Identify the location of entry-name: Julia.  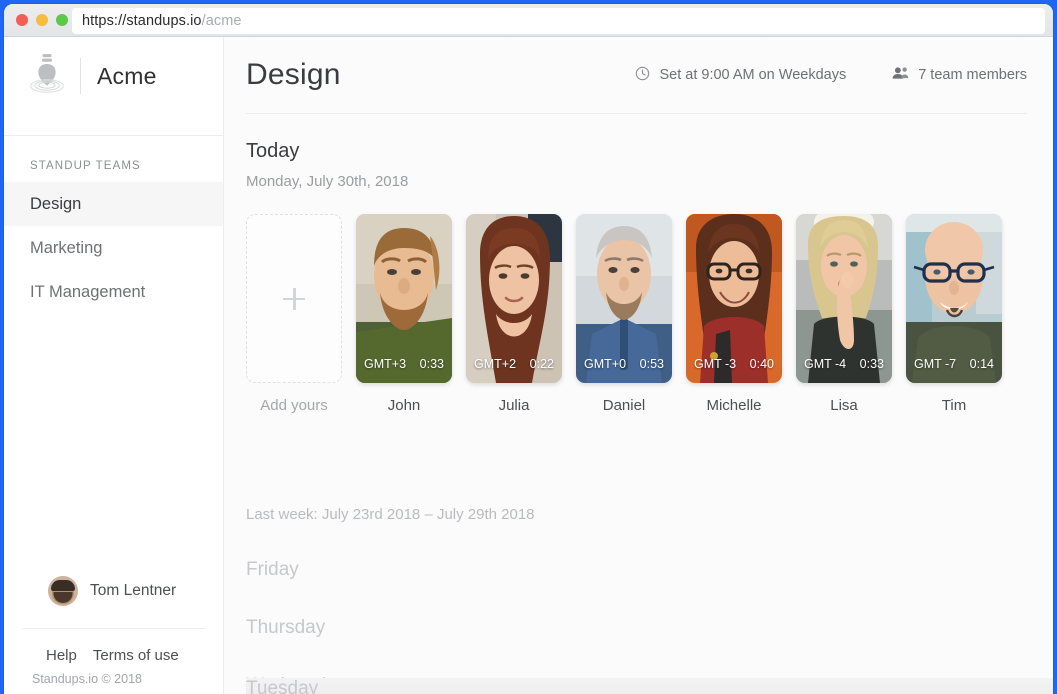
(514, 405).